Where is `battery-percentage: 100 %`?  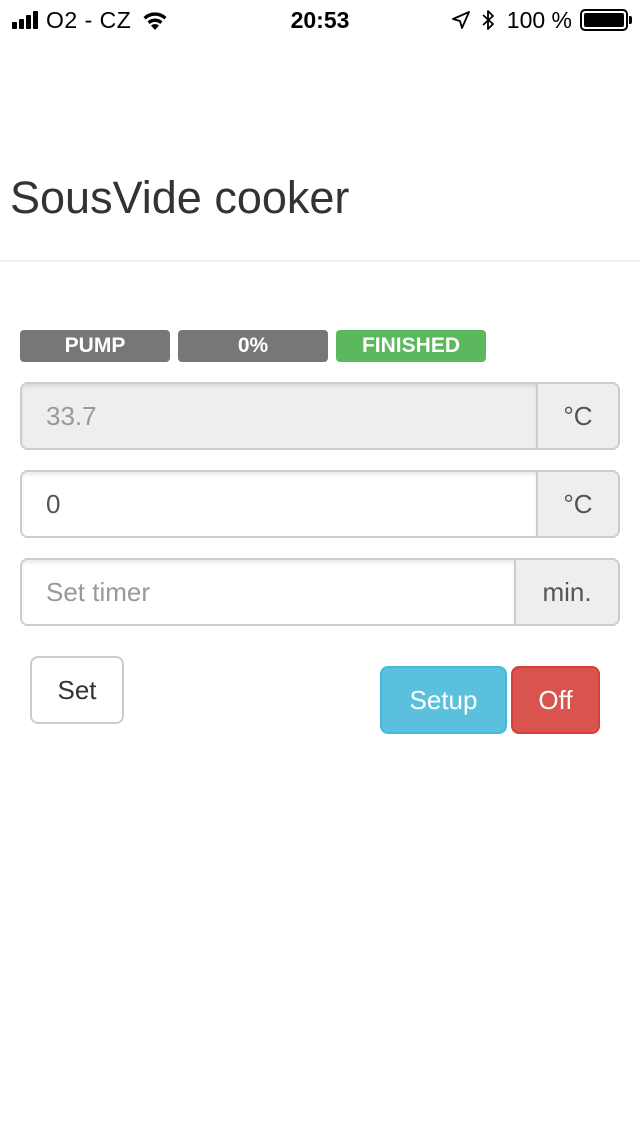 battery-percentage: 100 % is located at coordinates (539, 19).